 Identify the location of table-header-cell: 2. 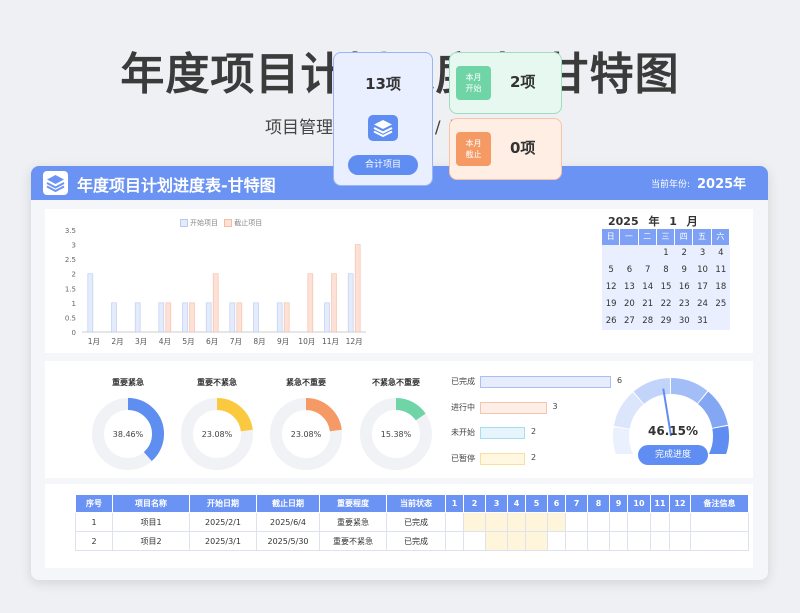
(474, 503).